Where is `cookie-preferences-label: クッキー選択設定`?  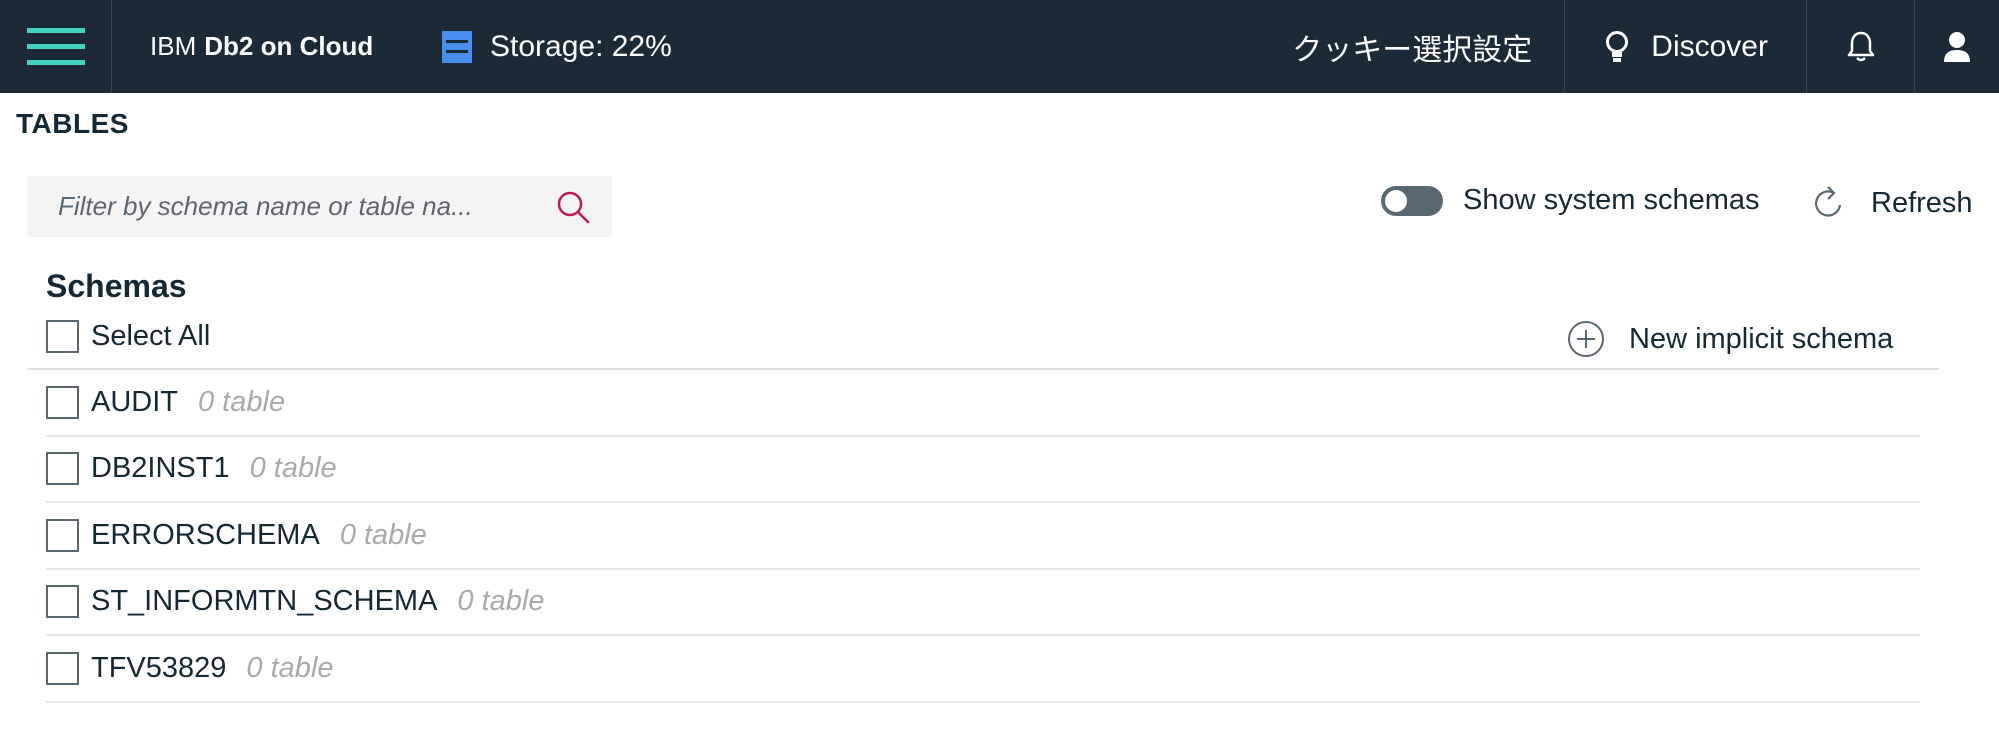
cookie-preferences-label: クッキー選択設定 is located at coordinates (1412, 50).